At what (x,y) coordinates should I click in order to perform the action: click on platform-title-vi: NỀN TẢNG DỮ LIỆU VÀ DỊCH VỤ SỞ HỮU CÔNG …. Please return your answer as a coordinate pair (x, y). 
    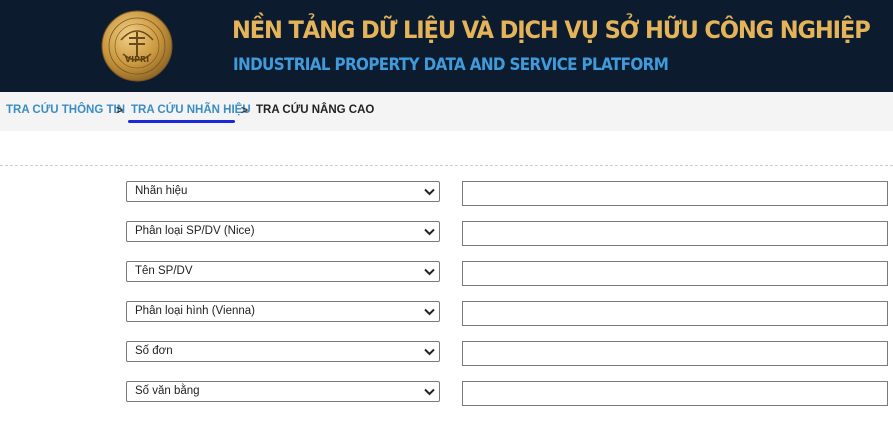
    Looking at the image, I should click on (551, 30).